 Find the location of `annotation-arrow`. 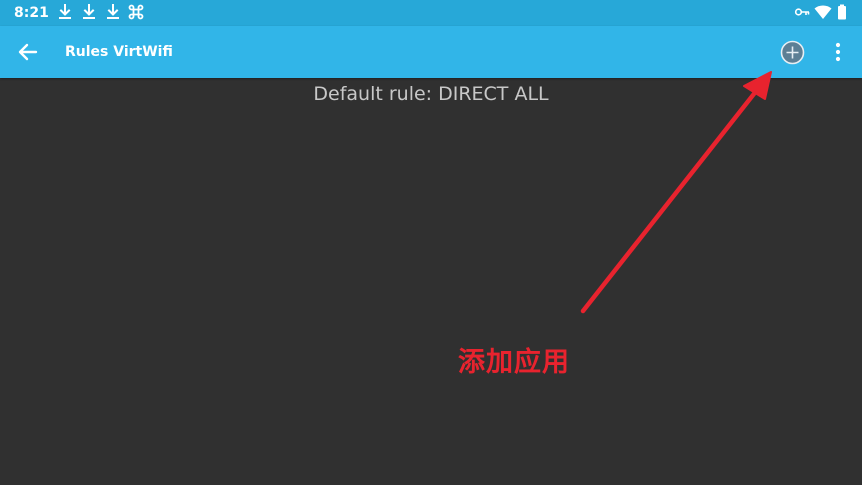

annotation-arrow is located at coordinates (676, 192).